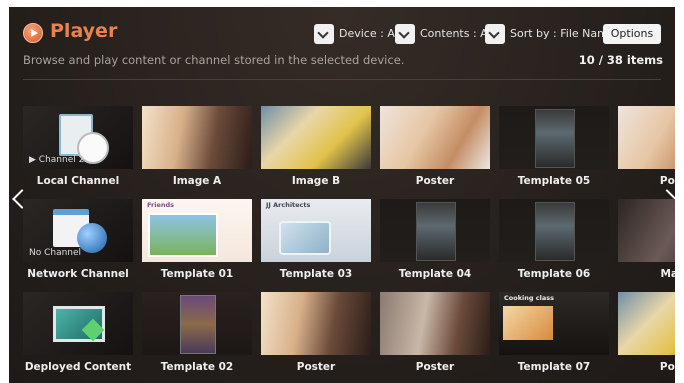  Describe the element at coordinates (161, 205) in the screenshot. I see `template-header-text: Friends` at that location.